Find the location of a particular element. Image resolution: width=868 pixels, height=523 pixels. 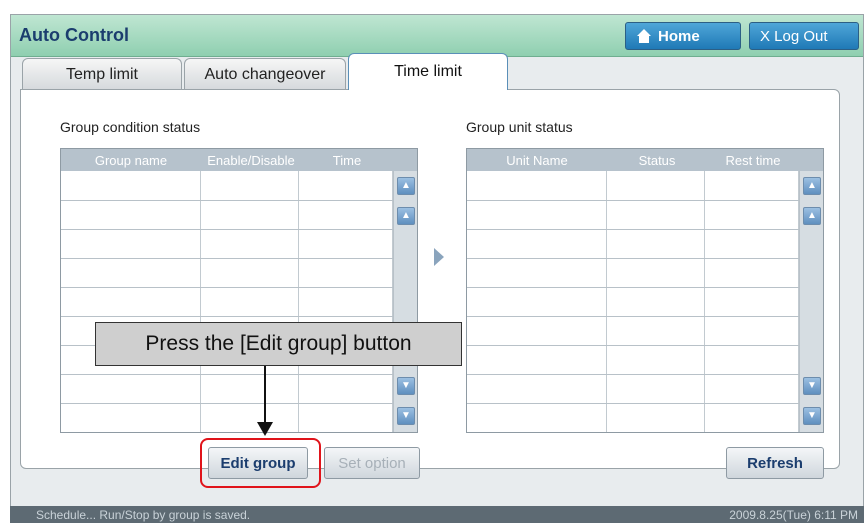

table-header: Unit Name Status Rest time is located at coordinates (645, 160).